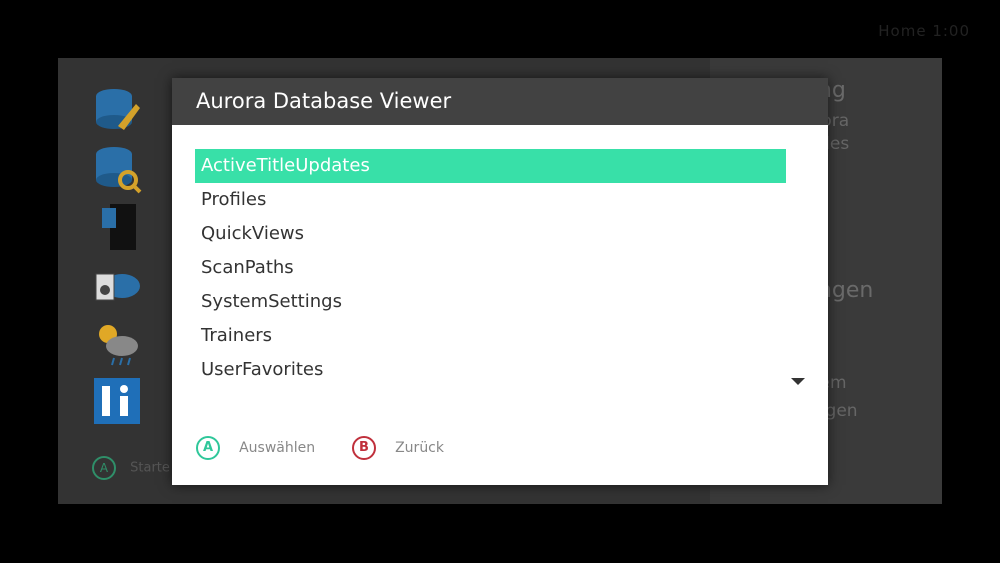 This screenshot has height=563, width=1000. I want to click on select-button-label: Auswählen, so click(277, 448).